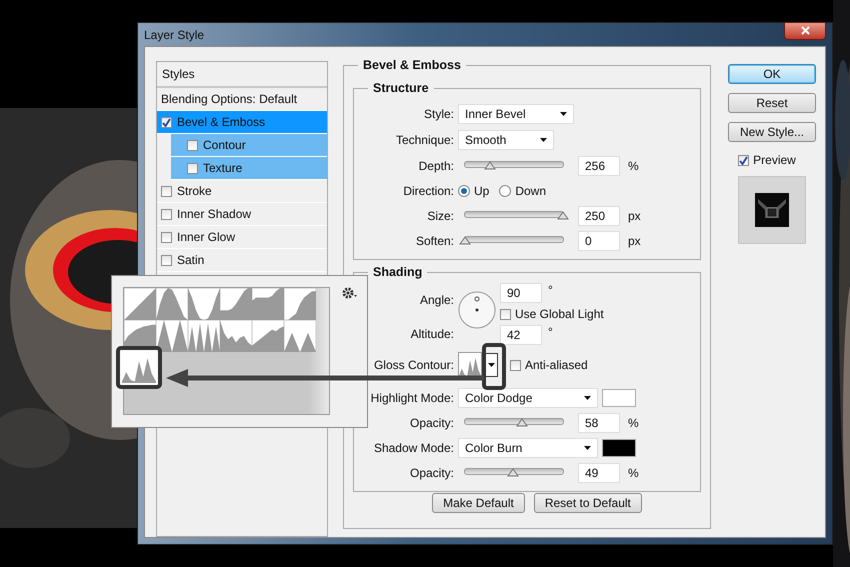 The height and width of the screenshot is (567, 850). What do you see at coordinates (249, 168) in the screenshot?
I see `style-list-item: Texture` at bounding box center [249, 168].